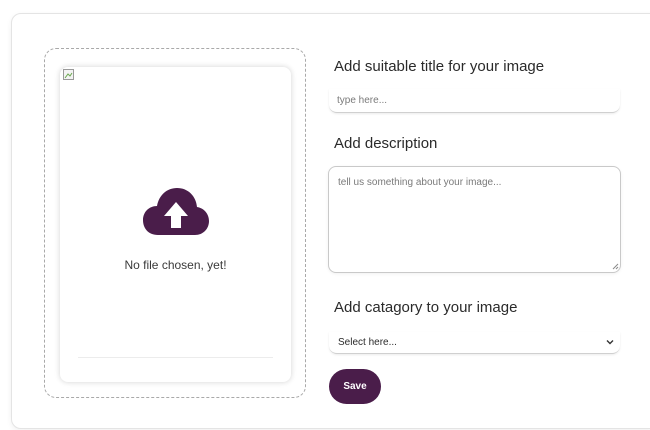 This screenshot has width=650, height=430. What do you see at coordinates (439, 66) in the screenshot?
I see `title-label: Add suitable title for your image` at bounding box center [439, 66].